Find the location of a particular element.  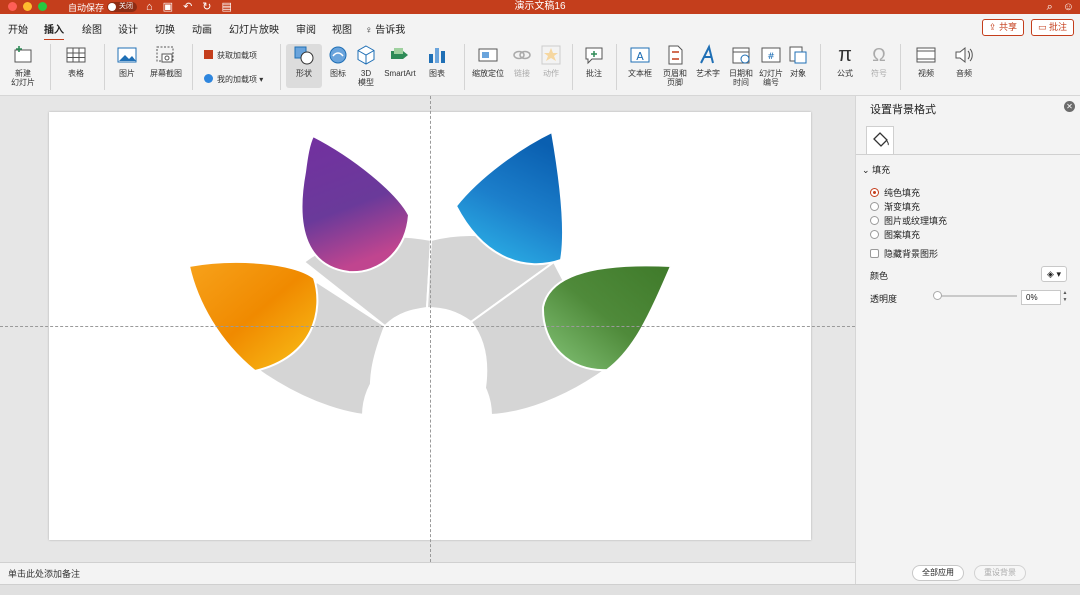

picture-icon is located at coordinates (127, 55).